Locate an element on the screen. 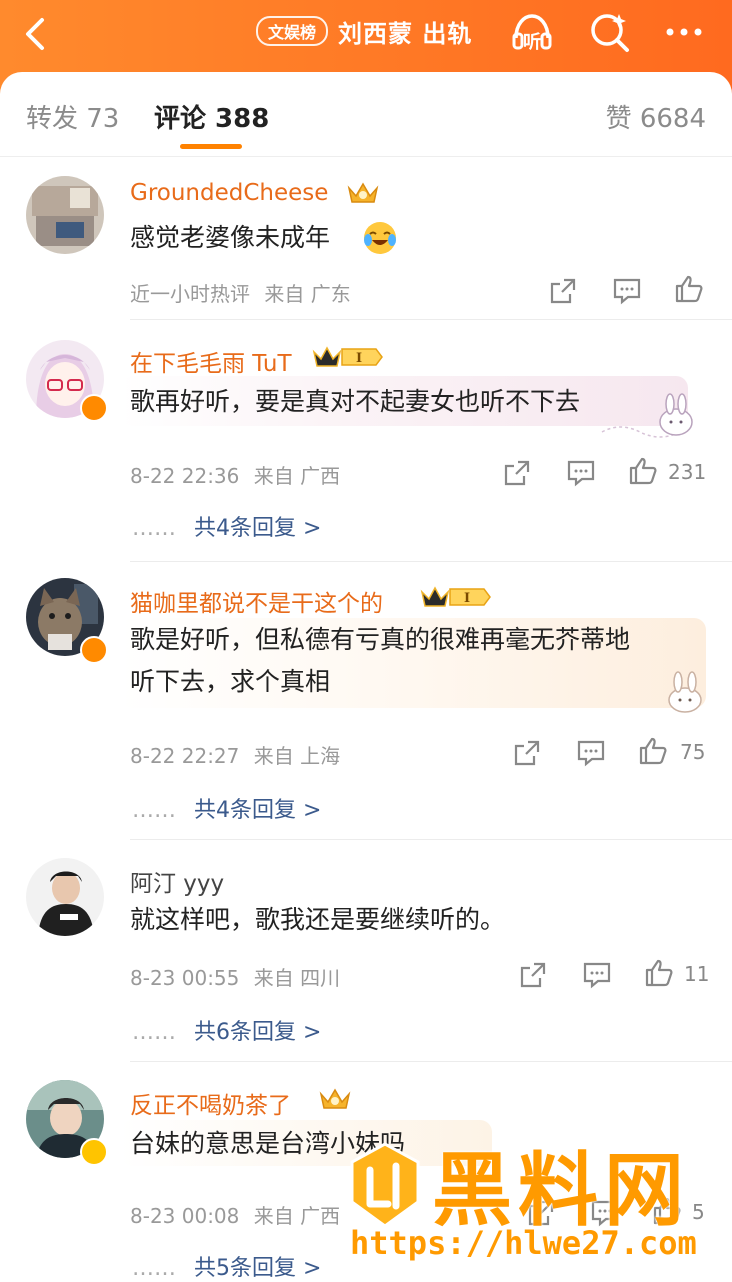 This screenshot has height=1282, width=732. comment-text-line: 歌是好听，但私德有亏真的很难再毫无芥蒂地 is located at coordinates (380, 639).